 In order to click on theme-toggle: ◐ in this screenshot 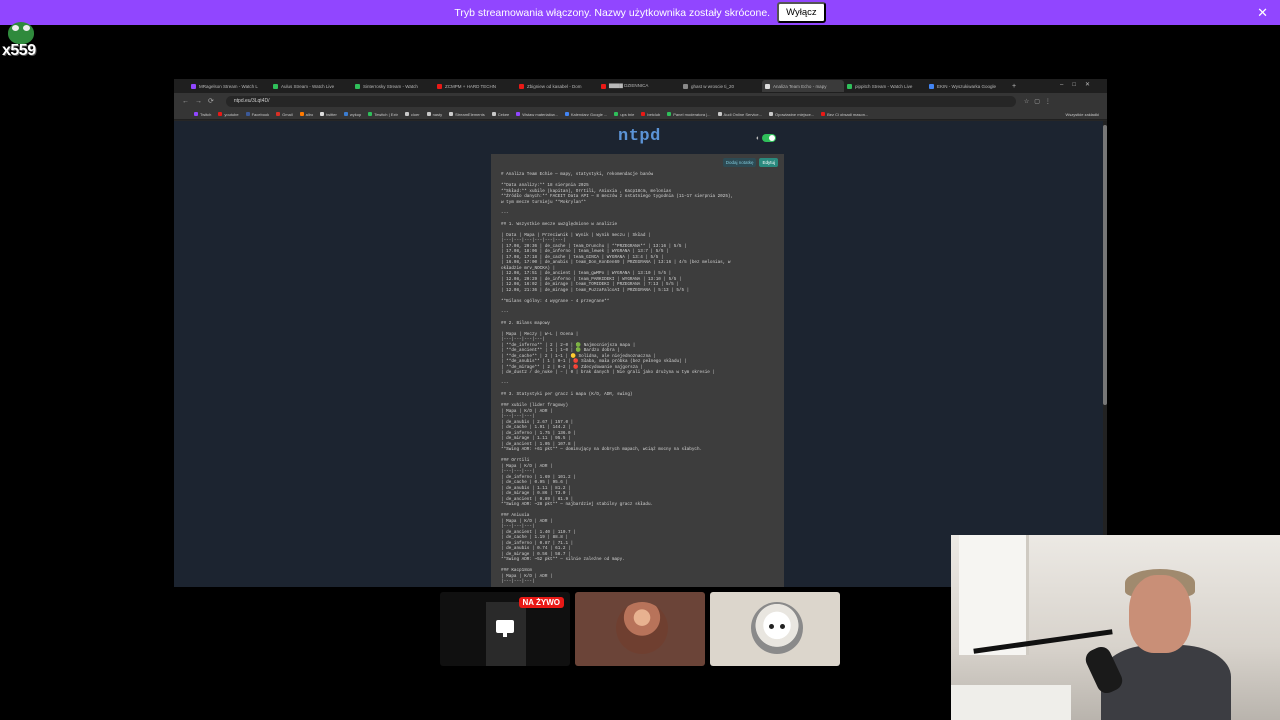, I will do `click(766, 138)`.